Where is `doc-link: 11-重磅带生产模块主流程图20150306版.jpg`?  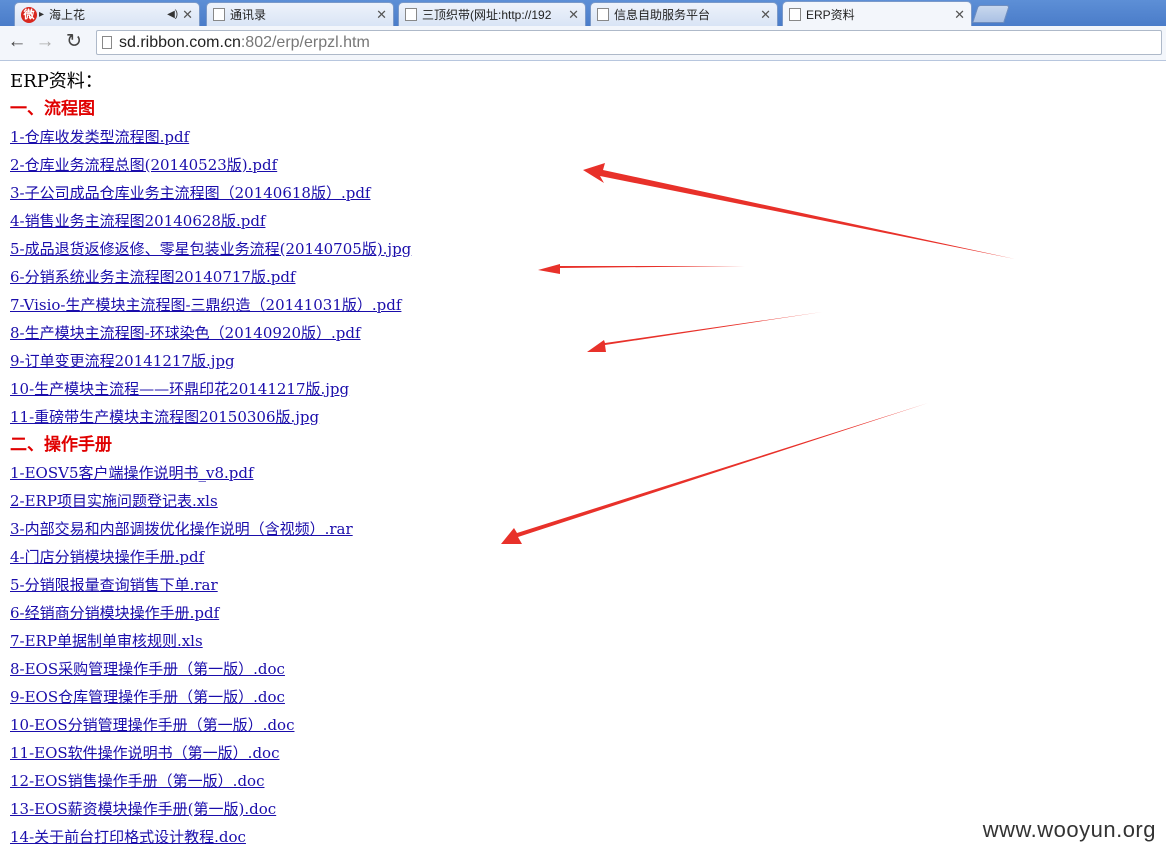
doc-link: 11-重磅带生产模块主流程图20150306版.jpg is located at coordinates (210, 417).